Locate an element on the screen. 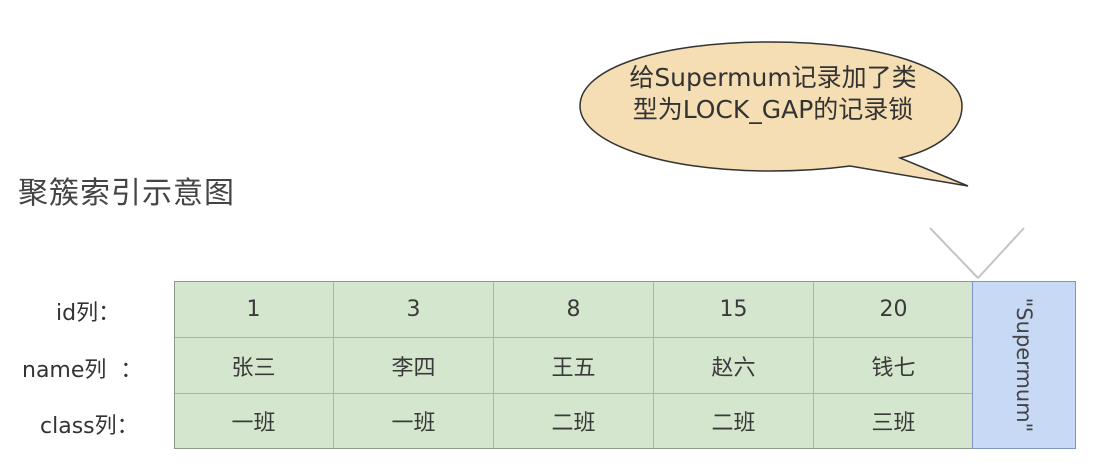 The height and width of the screenshot is (469, 1102). callout-line-1: 给Supermum记录加了类 is located at coordinates (773, 77).